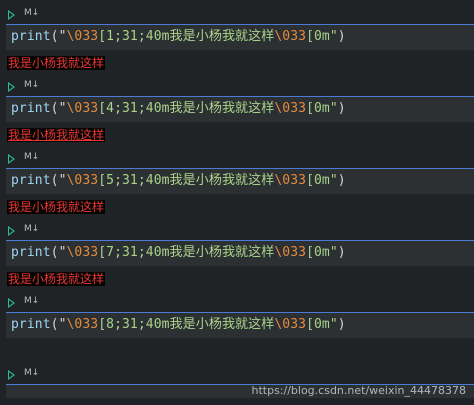 Image resolution: width=474 pixels, height=405 pixels. I want to click on code-string: [5;31;40m我是小杨我就这样, so click(186, 180).